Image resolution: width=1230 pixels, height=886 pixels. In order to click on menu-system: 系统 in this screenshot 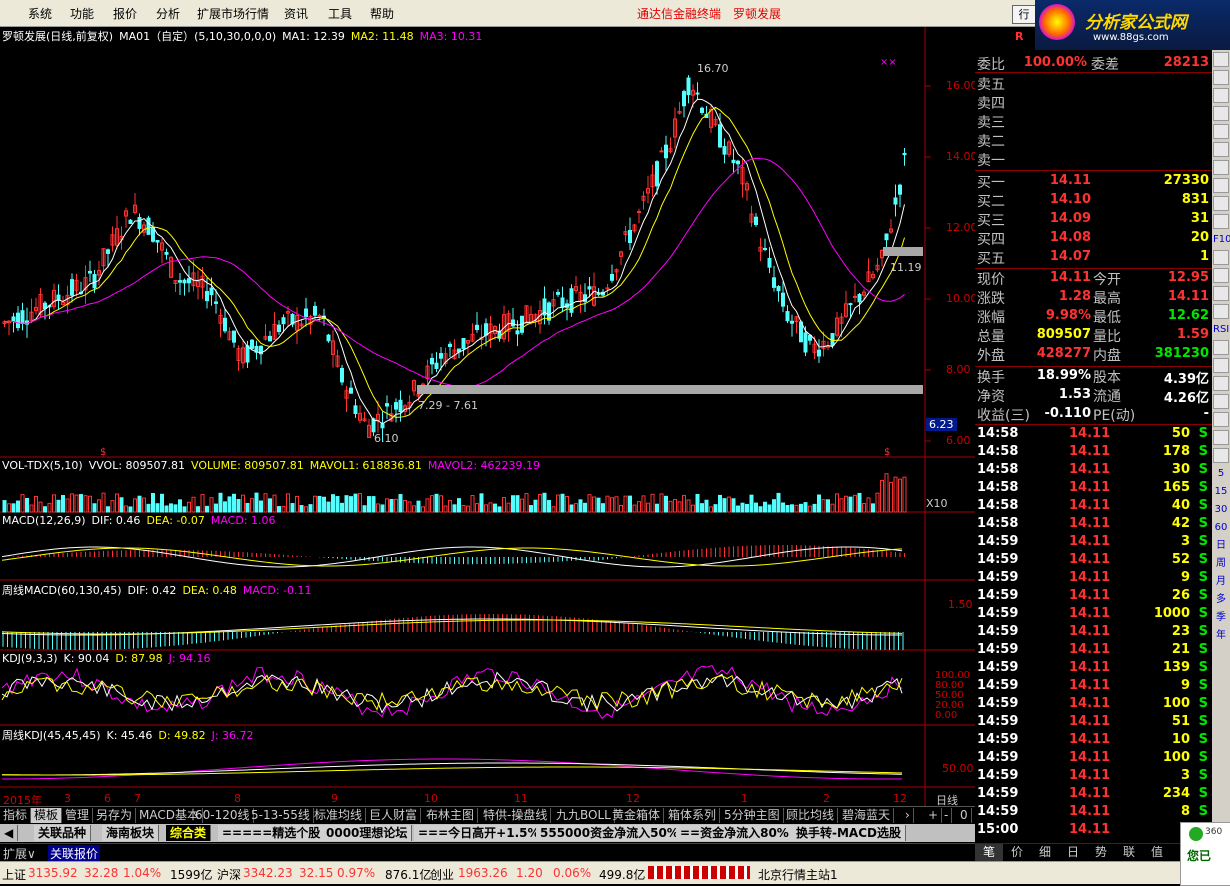, I will do `click(40, 13)`.